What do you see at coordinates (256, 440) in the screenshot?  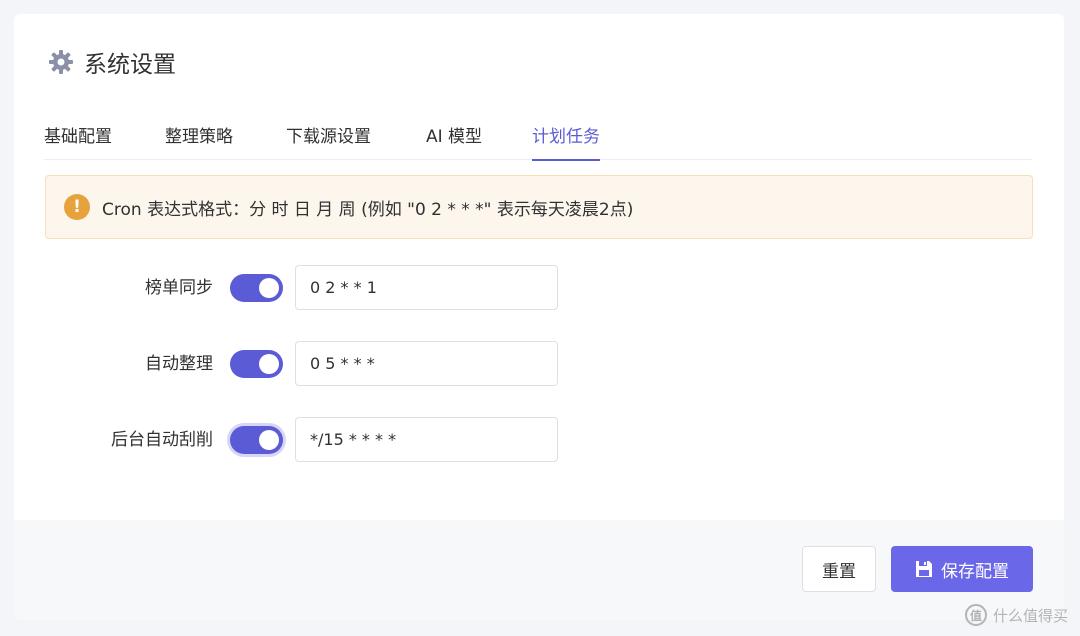 I see `background-scrape-toggle` at bounding box center [256, 440].